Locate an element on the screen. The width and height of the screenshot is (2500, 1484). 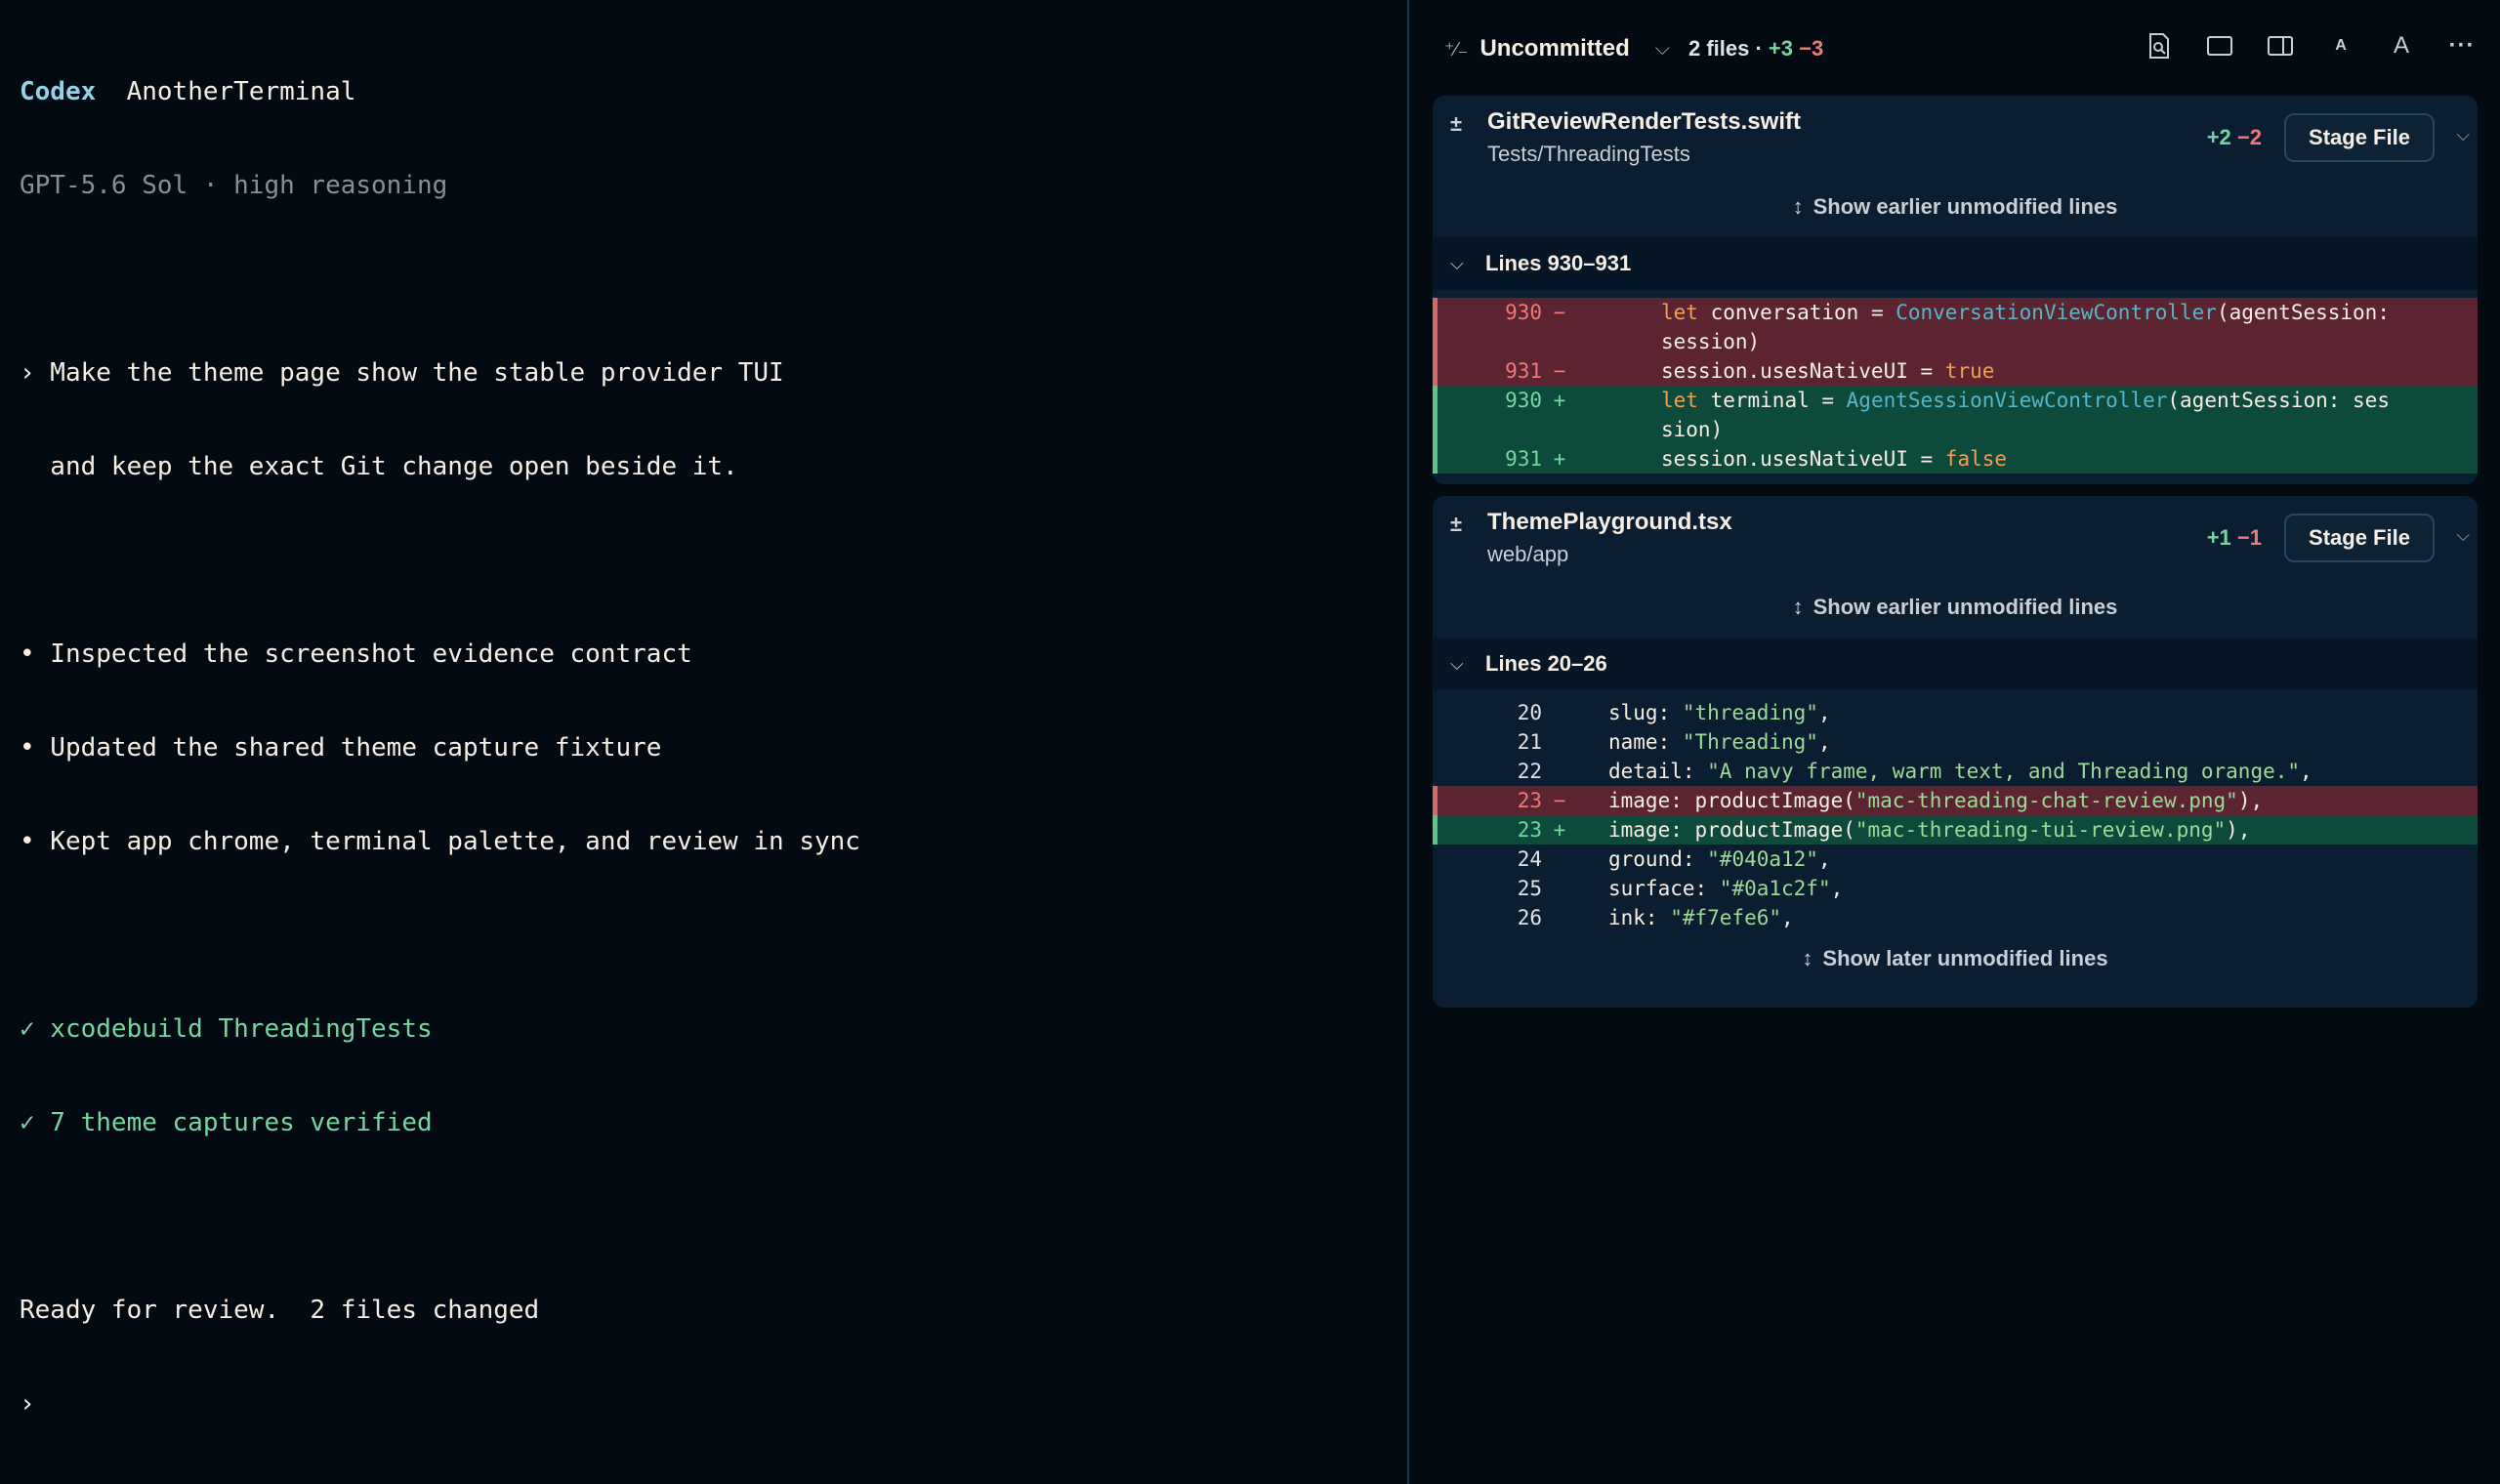
check-item: ✓ 7 theme captures verified is located at coordinates (226, 1122).